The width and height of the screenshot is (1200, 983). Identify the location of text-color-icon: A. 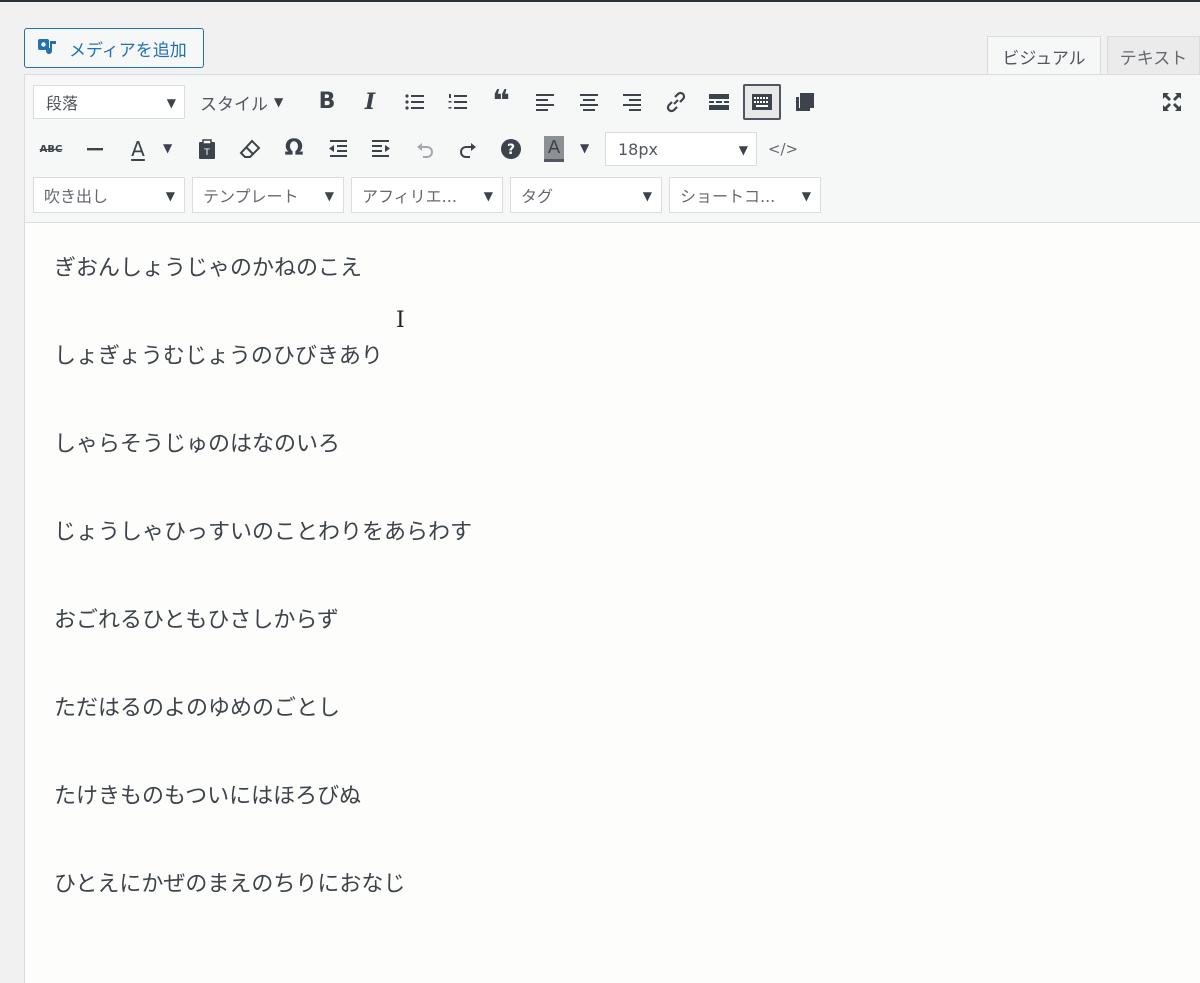
(138, 149).